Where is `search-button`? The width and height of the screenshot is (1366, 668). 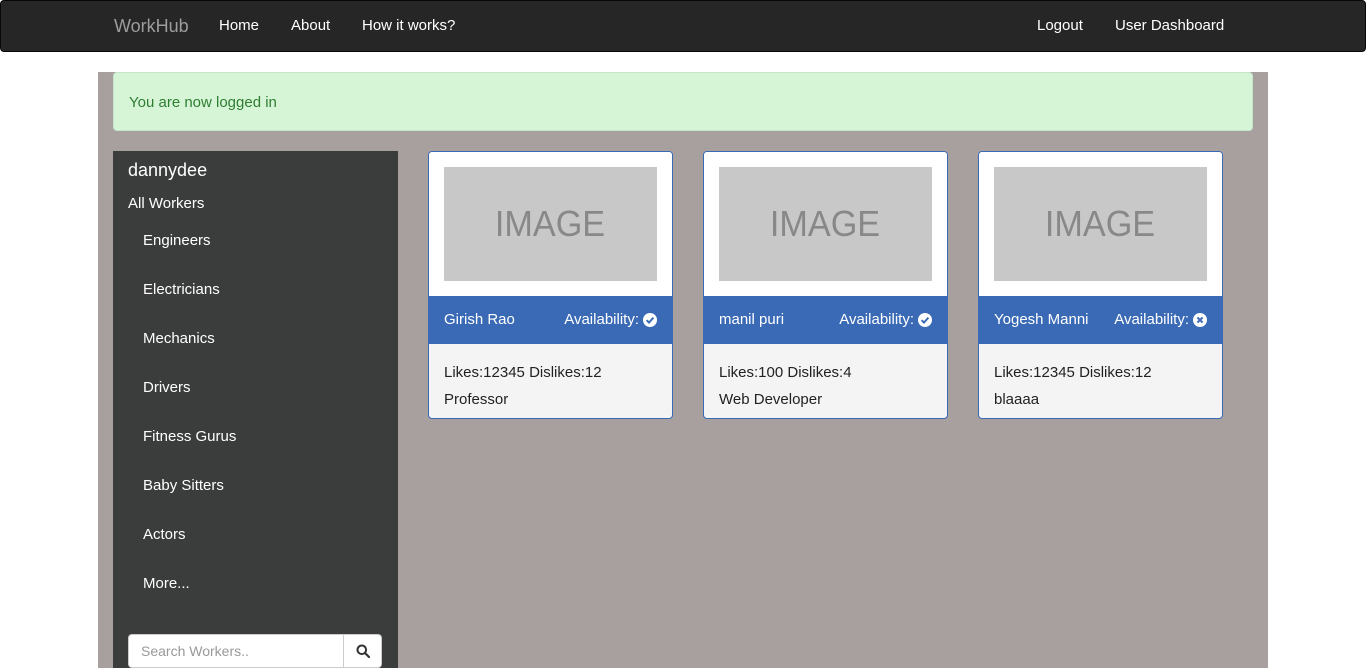 search-button is located at coordinates (362, 651).